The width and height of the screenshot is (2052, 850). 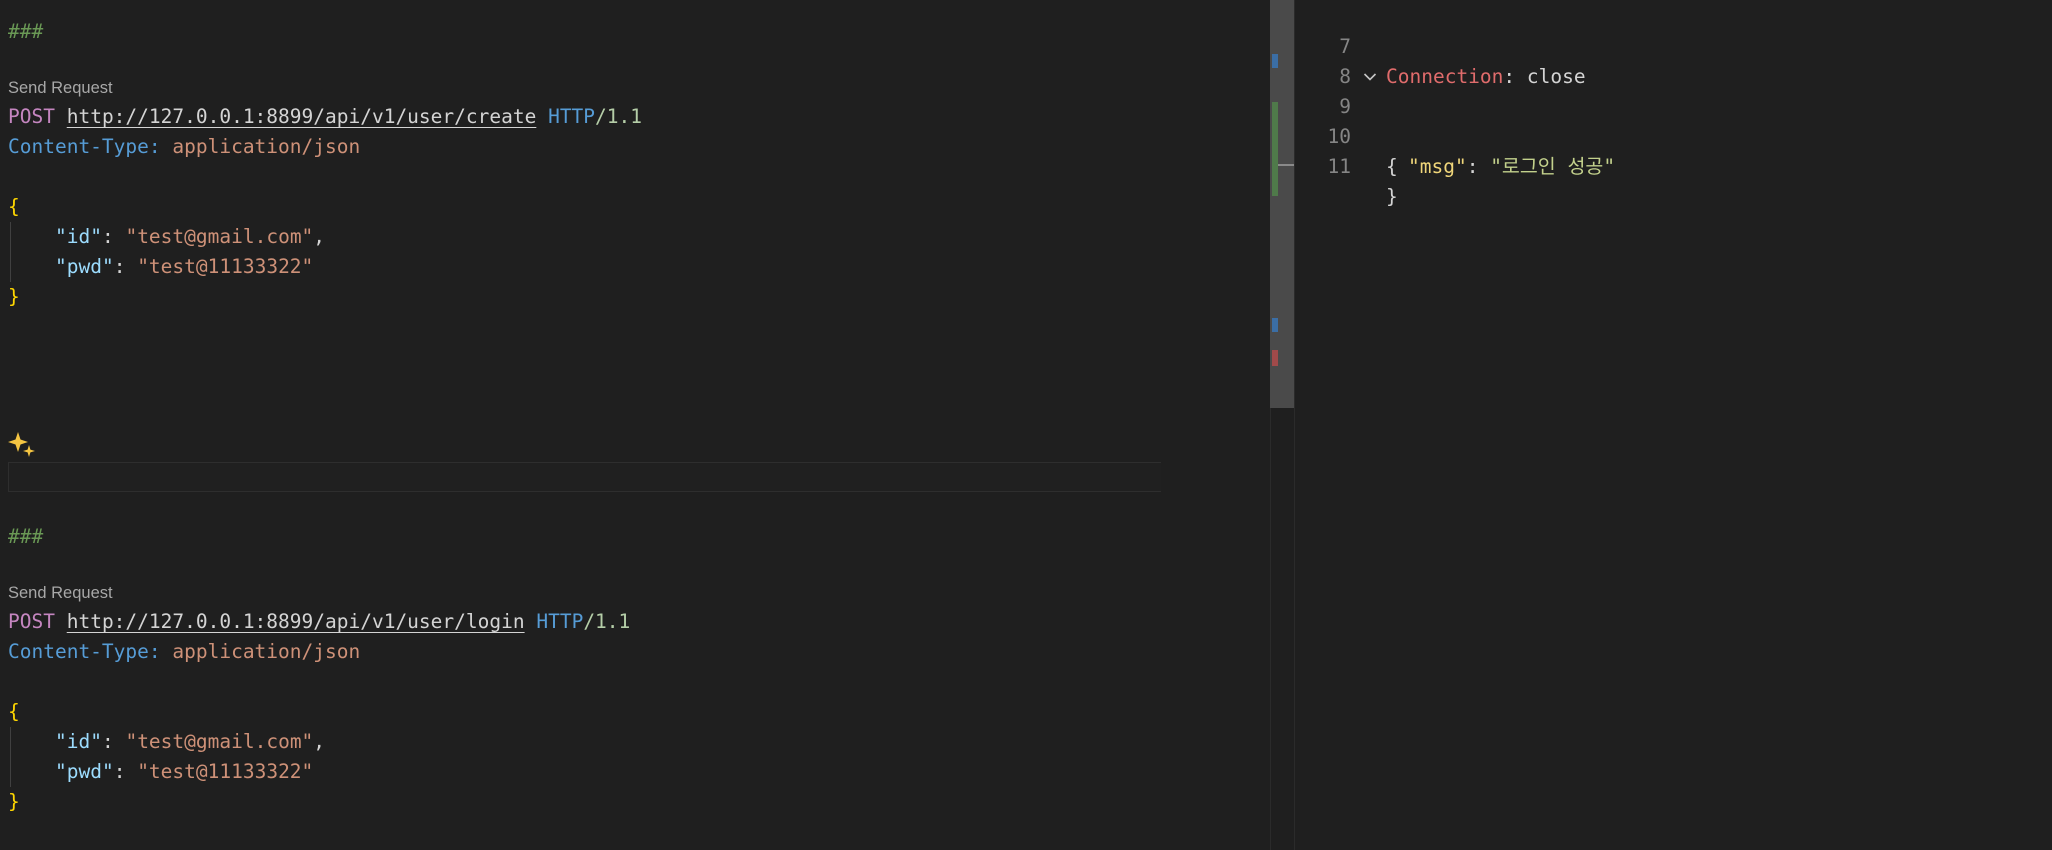 What do you see at coordinates (1339, 166) in the screenshot?
I see `line-number: 11` at bounding box center [1339, 166].